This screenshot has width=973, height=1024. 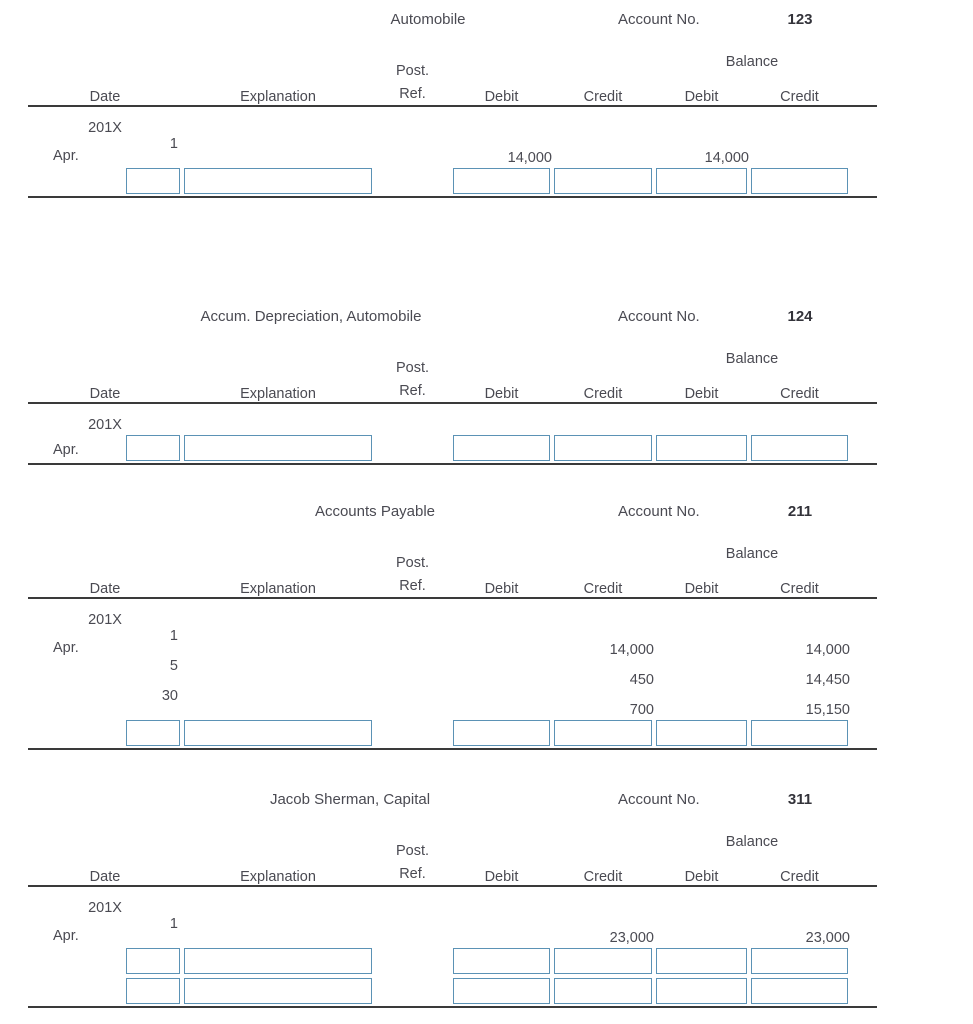 I want to click on table-row: Apr. 1 14,000 14,000, so click(x=452, y=151).